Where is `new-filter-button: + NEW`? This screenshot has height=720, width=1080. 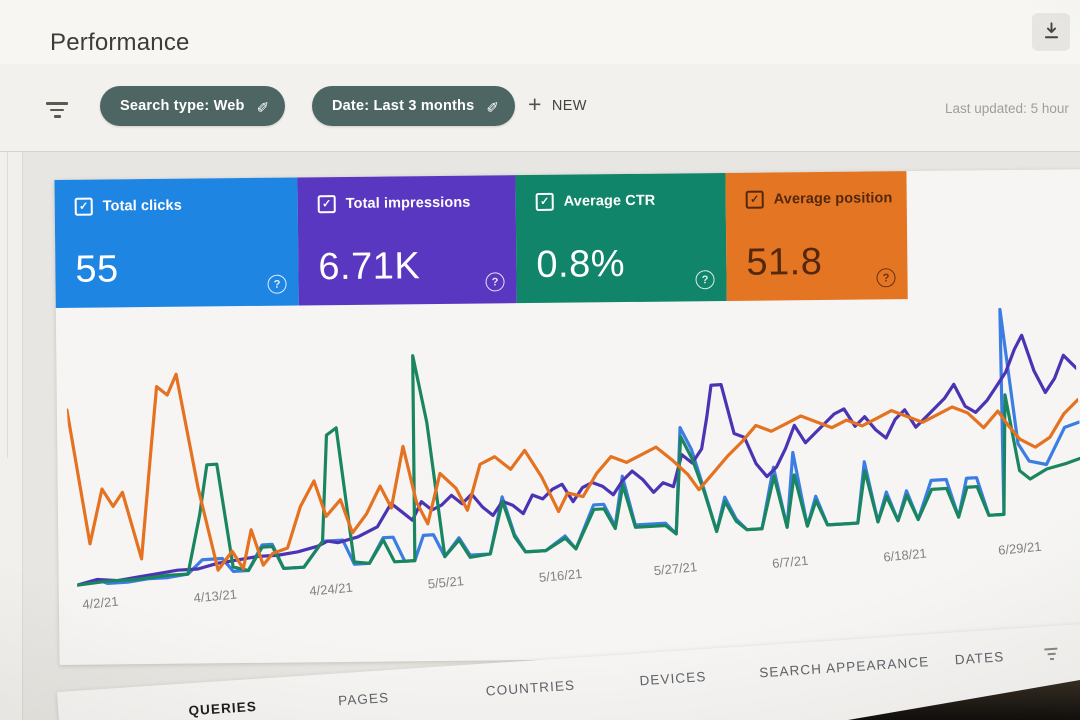 new-filter-button: + NEW is located at coordinates (557, 104).